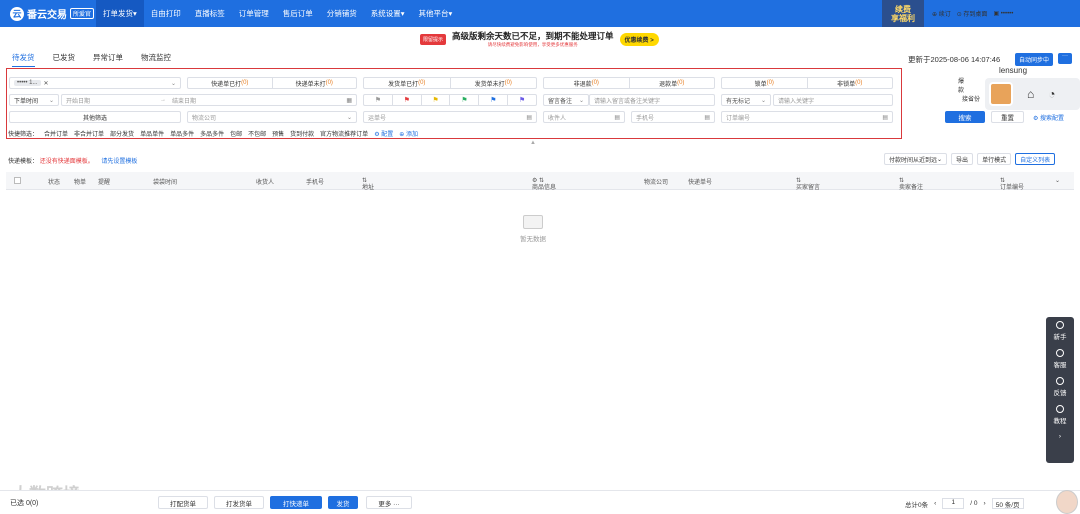 This screenshot has height=514, width=1080. What do you see at coordinates (298, 13) in the screenshot?
I see `nav-item-after-sale: 售后订单` at bounding box center [298, 13].